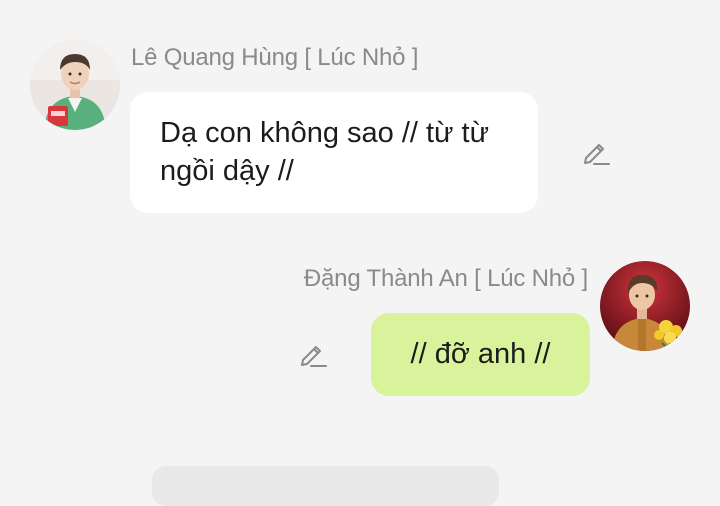  I want to click on message-bubble-incoming: Dạ con không sao // từ từ ngồi dậy //, so click(334, 152).